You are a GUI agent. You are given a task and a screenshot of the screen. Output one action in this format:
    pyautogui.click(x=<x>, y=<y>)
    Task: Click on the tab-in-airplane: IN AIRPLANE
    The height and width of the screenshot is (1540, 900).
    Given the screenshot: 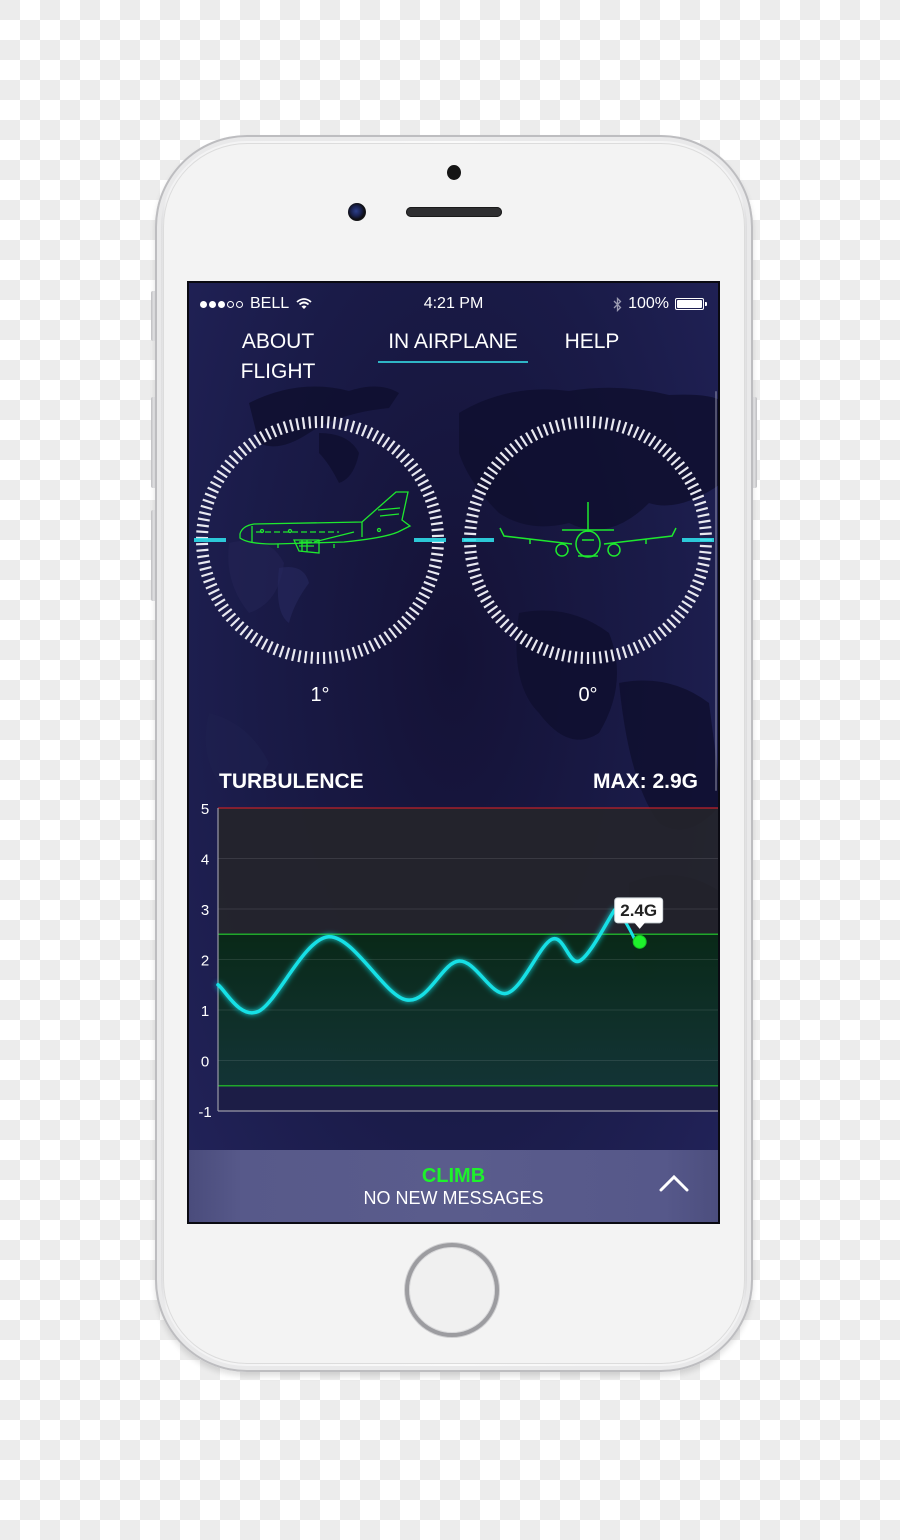 What is the action you would take?
    pyautogui.click(x=453, y=345)
    